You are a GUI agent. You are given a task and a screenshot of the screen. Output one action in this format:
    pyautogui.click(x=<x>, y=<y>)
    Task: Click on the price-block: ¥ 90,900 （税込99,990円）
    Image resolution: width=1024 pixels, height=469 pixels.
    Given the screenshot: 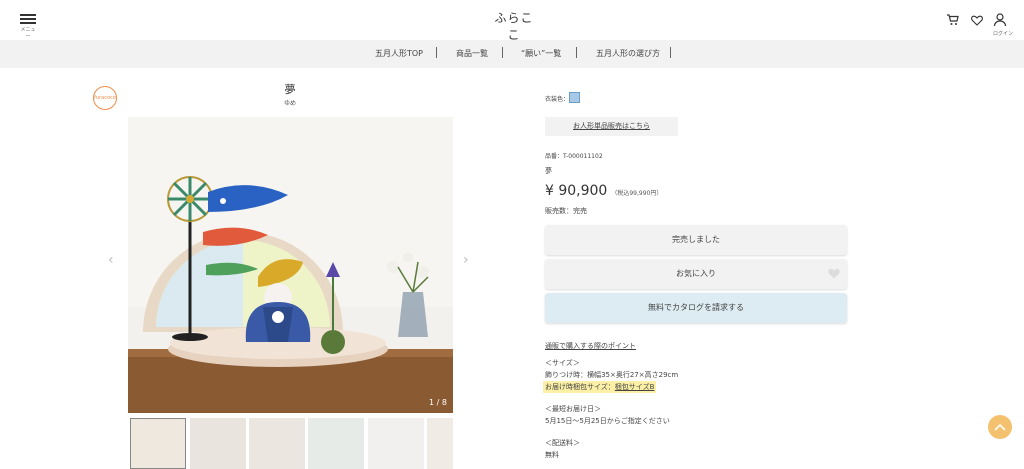 What is the action you would take?
    pyautogui.click(x=603, y=191)
    